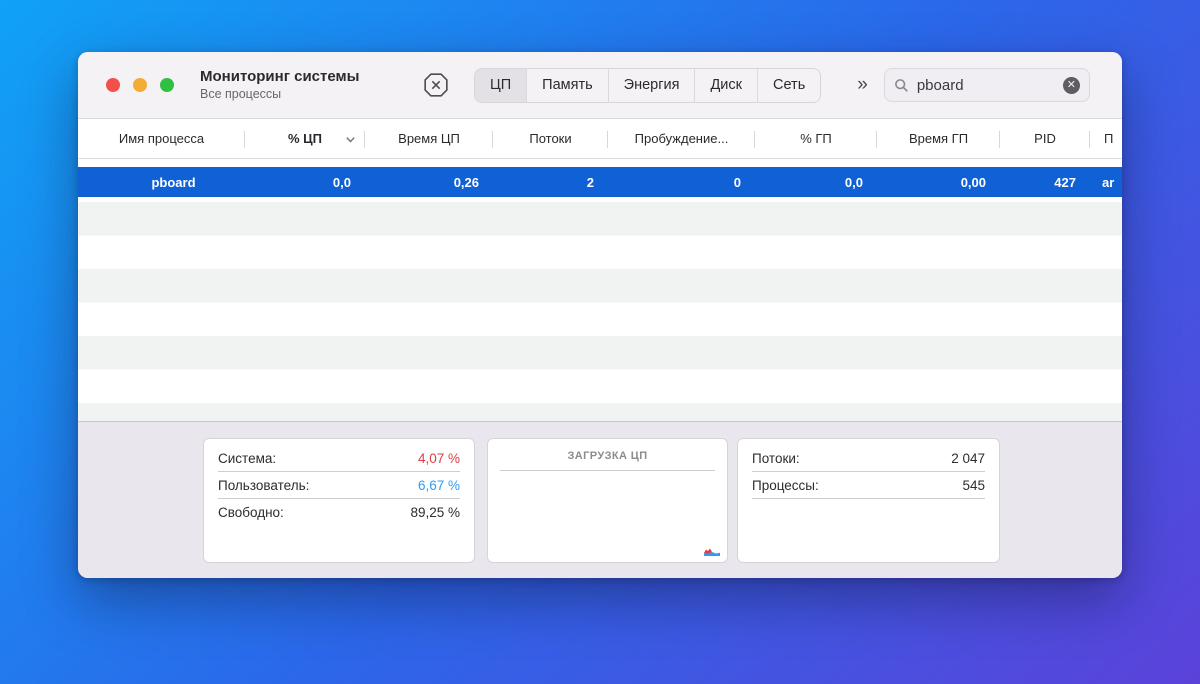 This screenshot has width=1200, height=684. Describe the element at coordinates (973, 485) in the screenshot. I see `stat-value-processes: 545` at that location.